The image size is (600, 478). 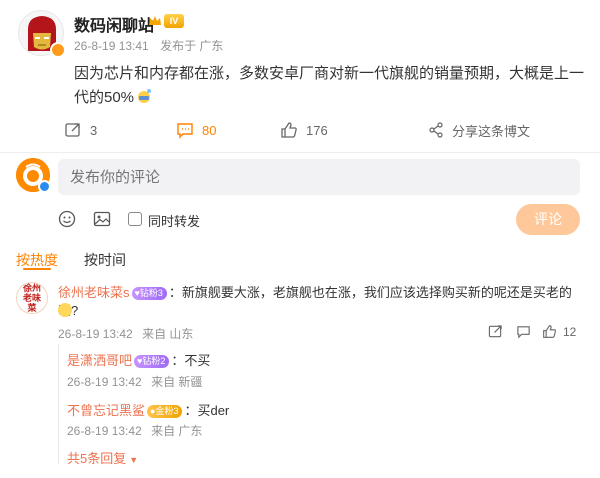 I want to click on commenter-avatar-text: 徐州老味菜, so click(x=31, y=298).